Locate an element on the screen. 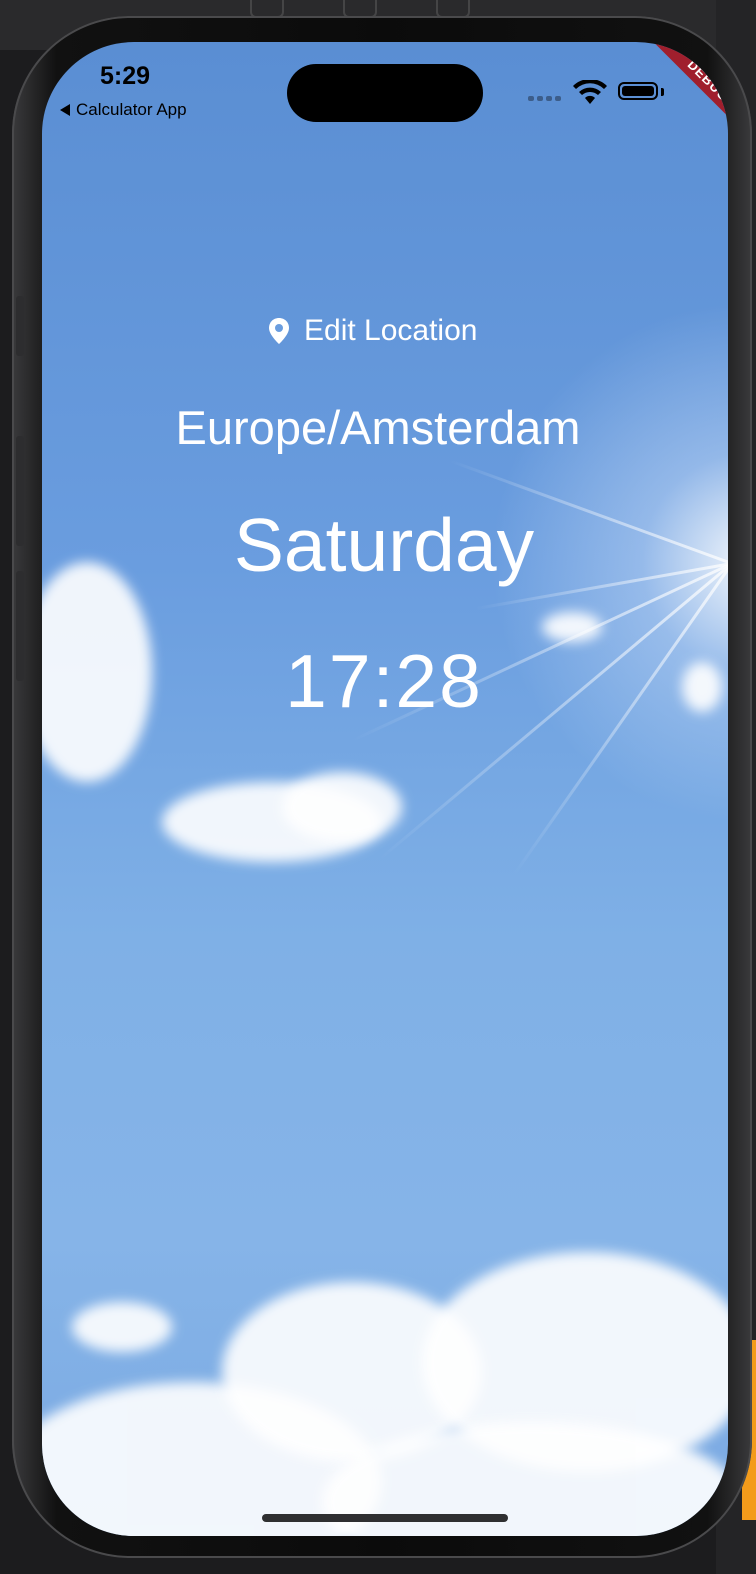 The height and width of the screenshot is (1574, 756). location-pin-icon is located at coordinates (279, 331).